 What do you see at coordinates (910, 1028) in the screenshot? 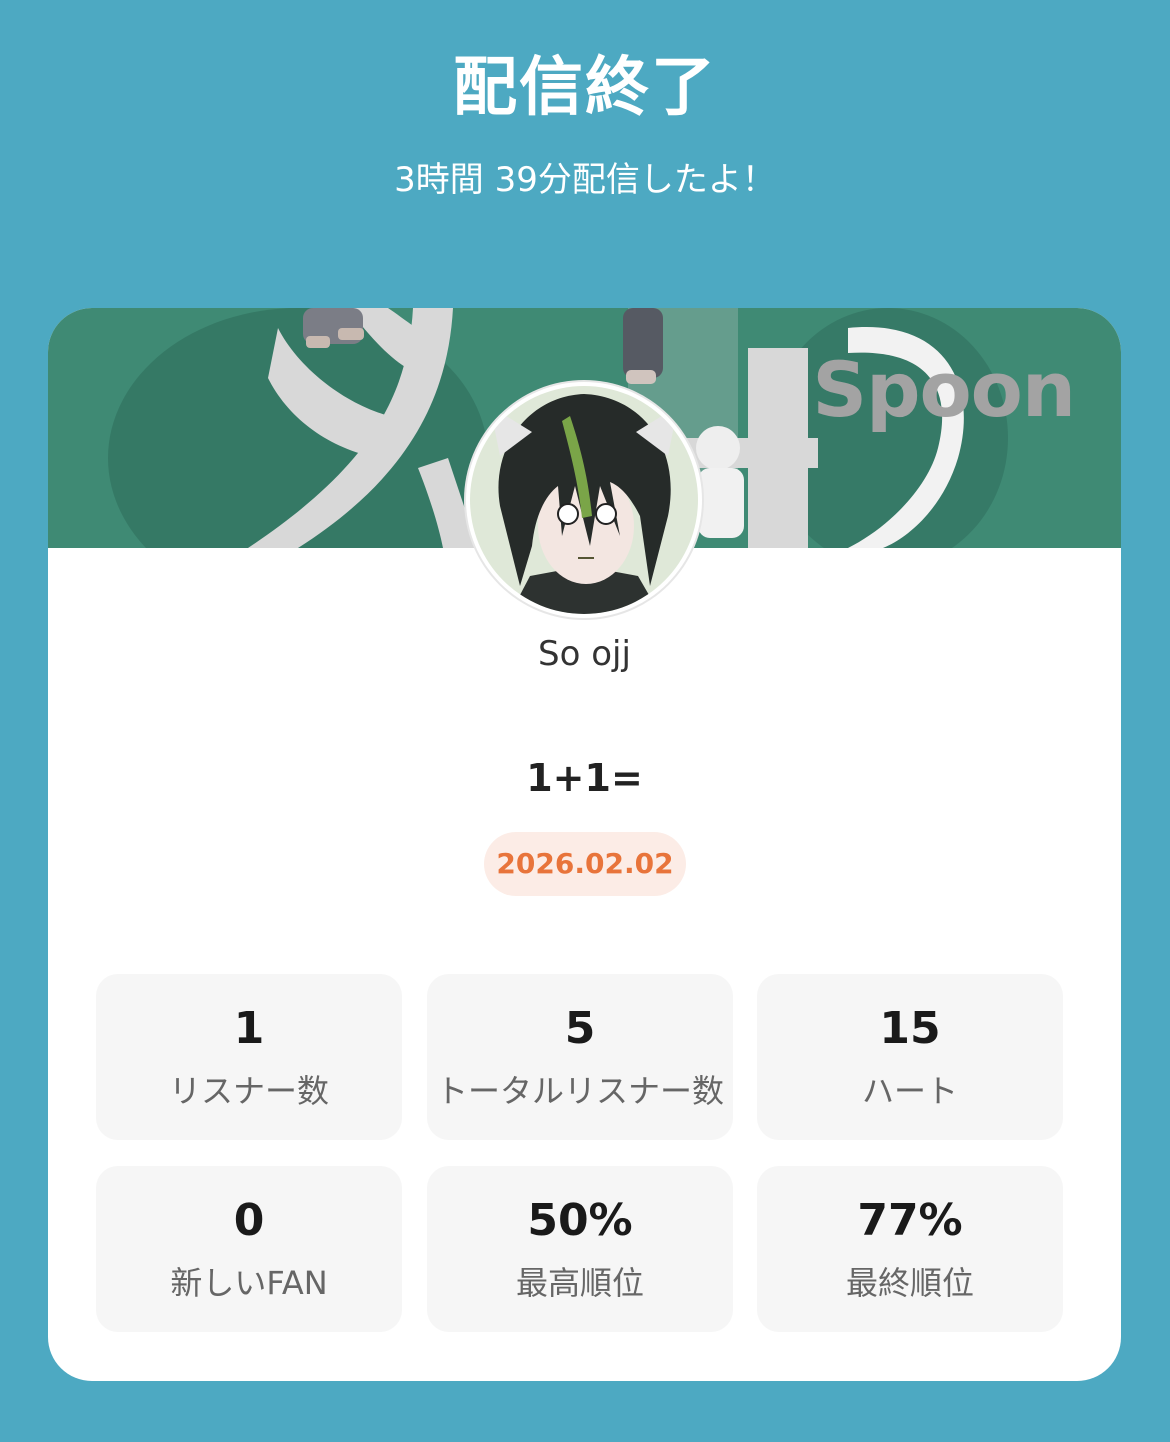
I see `stat-value: 15` at bounding box center [910, 1028].